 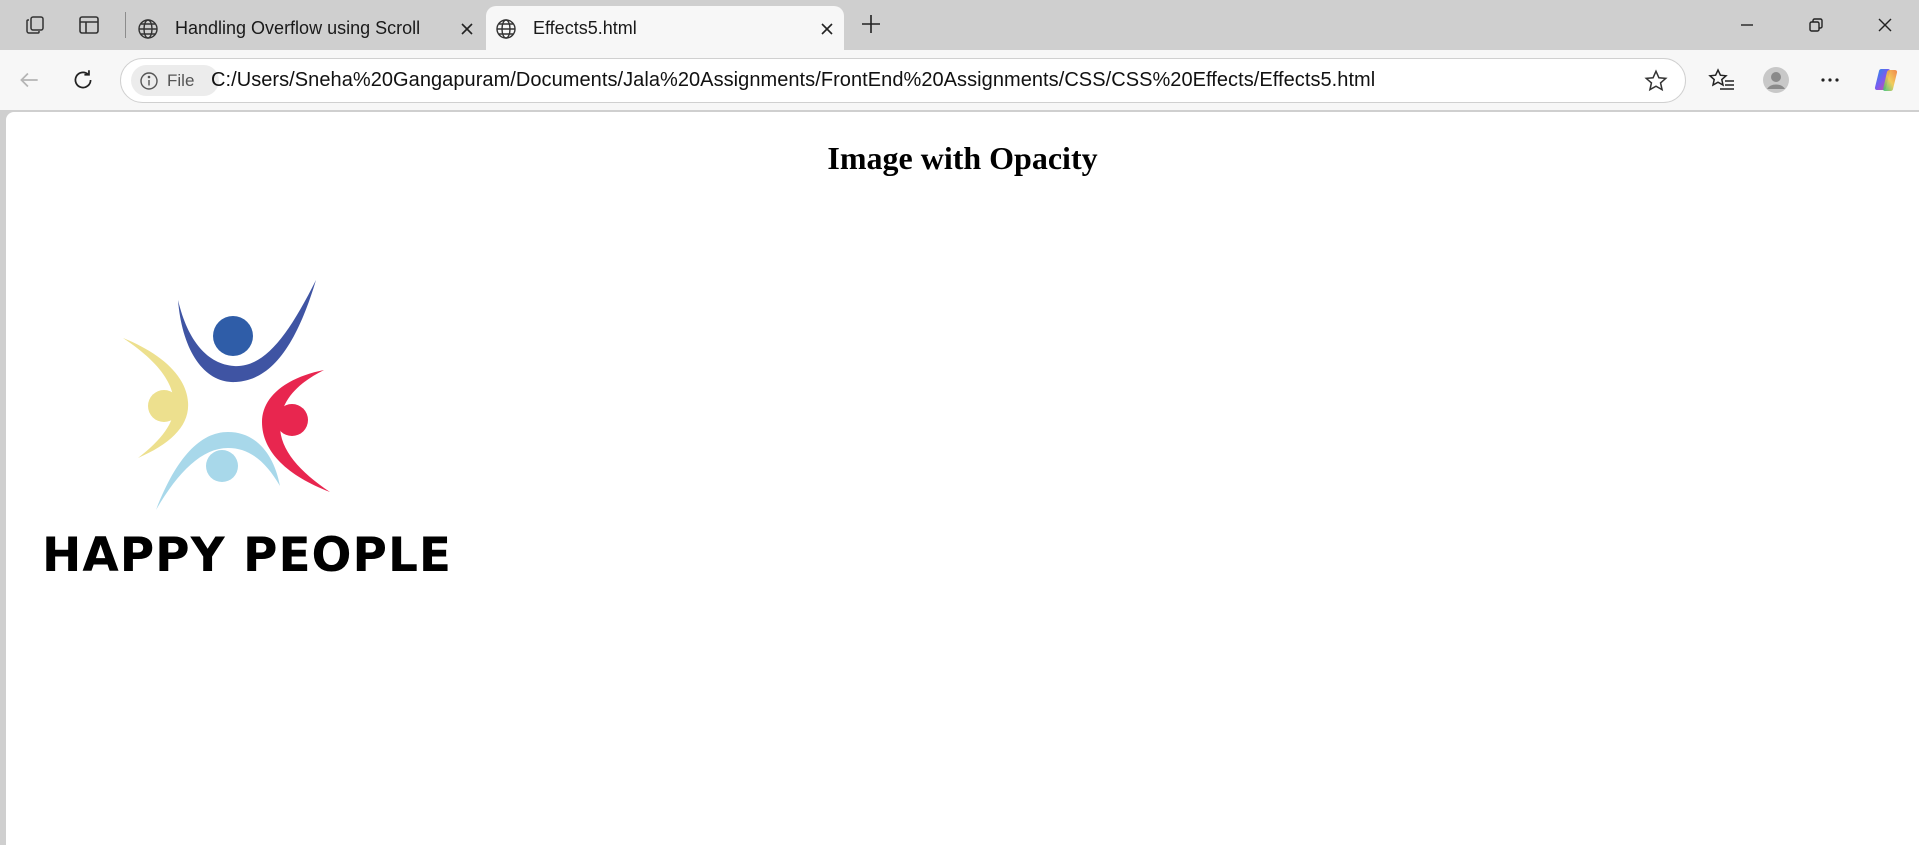 I want to click on page-heading: Image with Opacity, so click(x=962, y=158).